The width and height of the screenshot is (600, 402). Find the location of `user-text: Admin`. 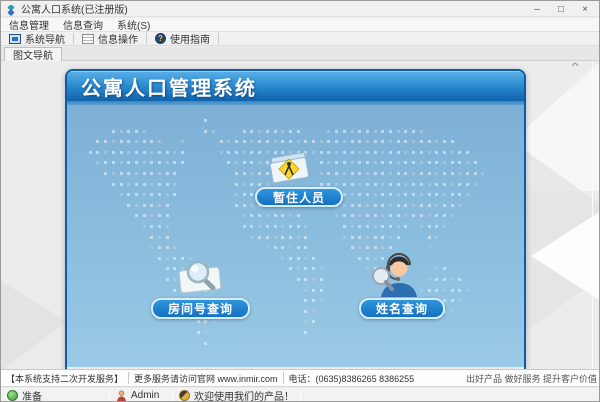

user-text: Admin is located at coordinates (145, 395).